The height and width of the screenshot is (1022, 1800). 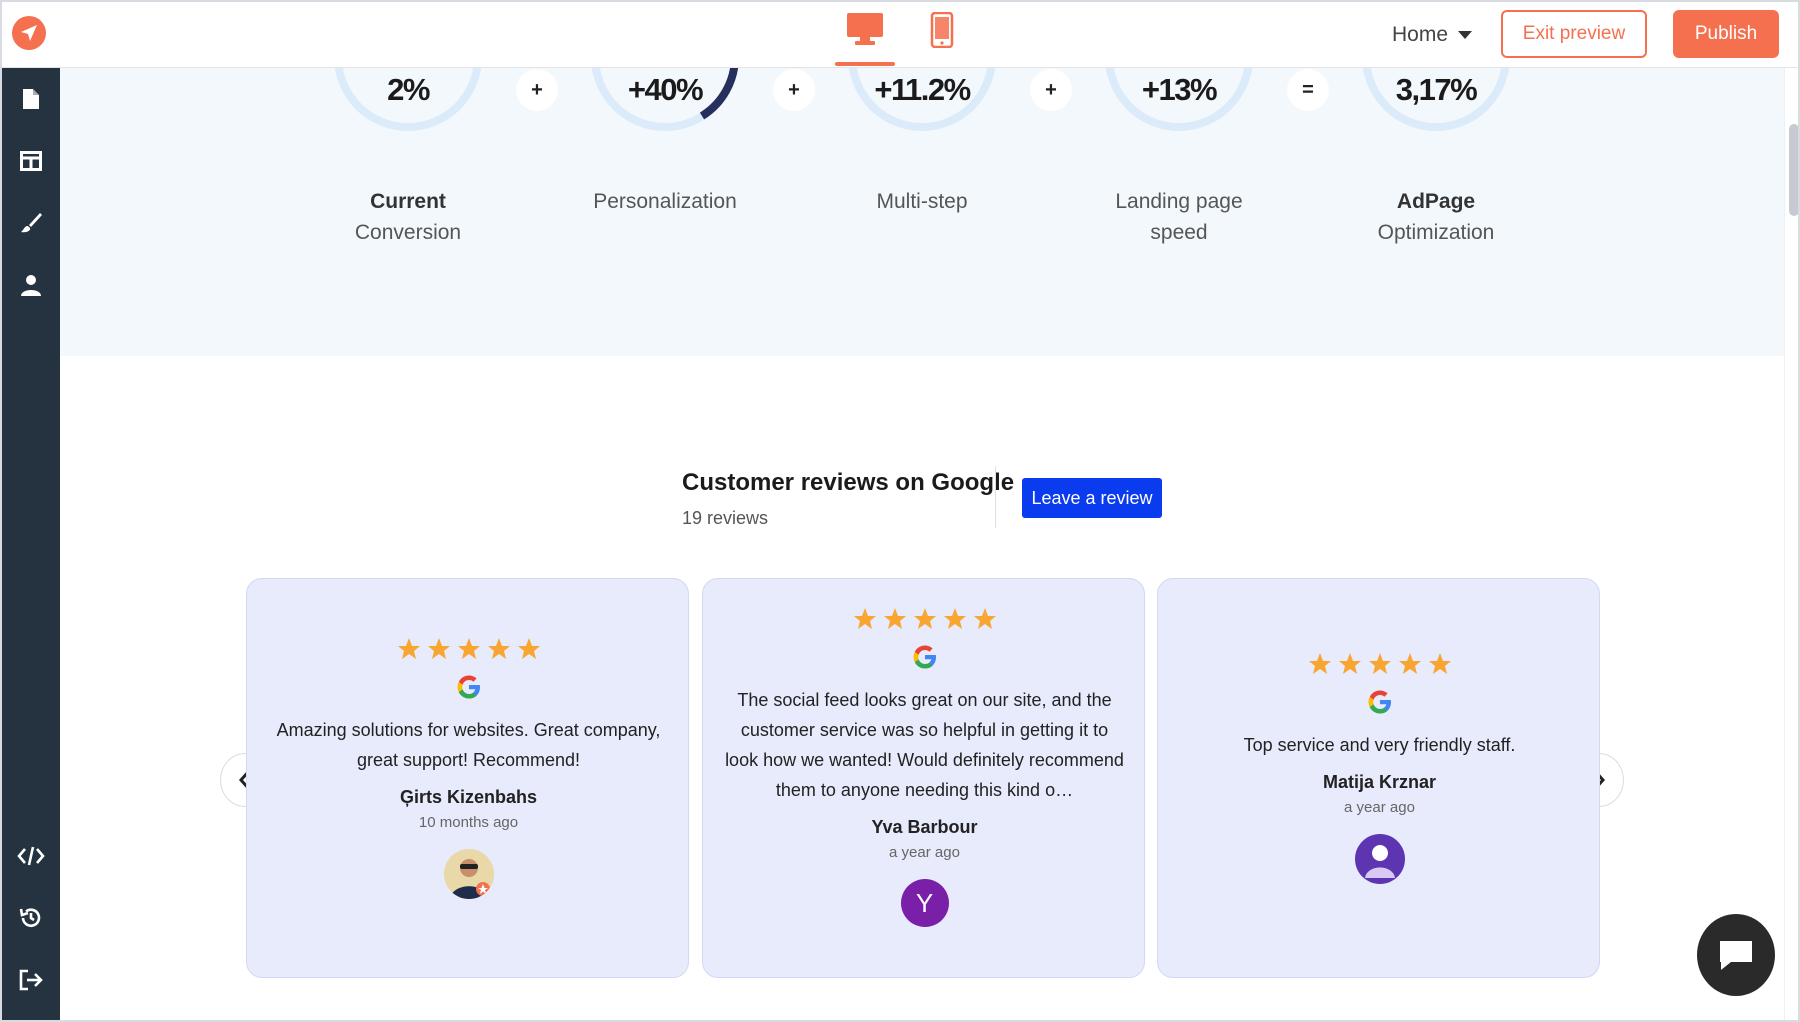 What do you see at coordinates (408, 201) in the screenshot?
I see `metric-label-bold: Current` at bounding box center [408, 201].